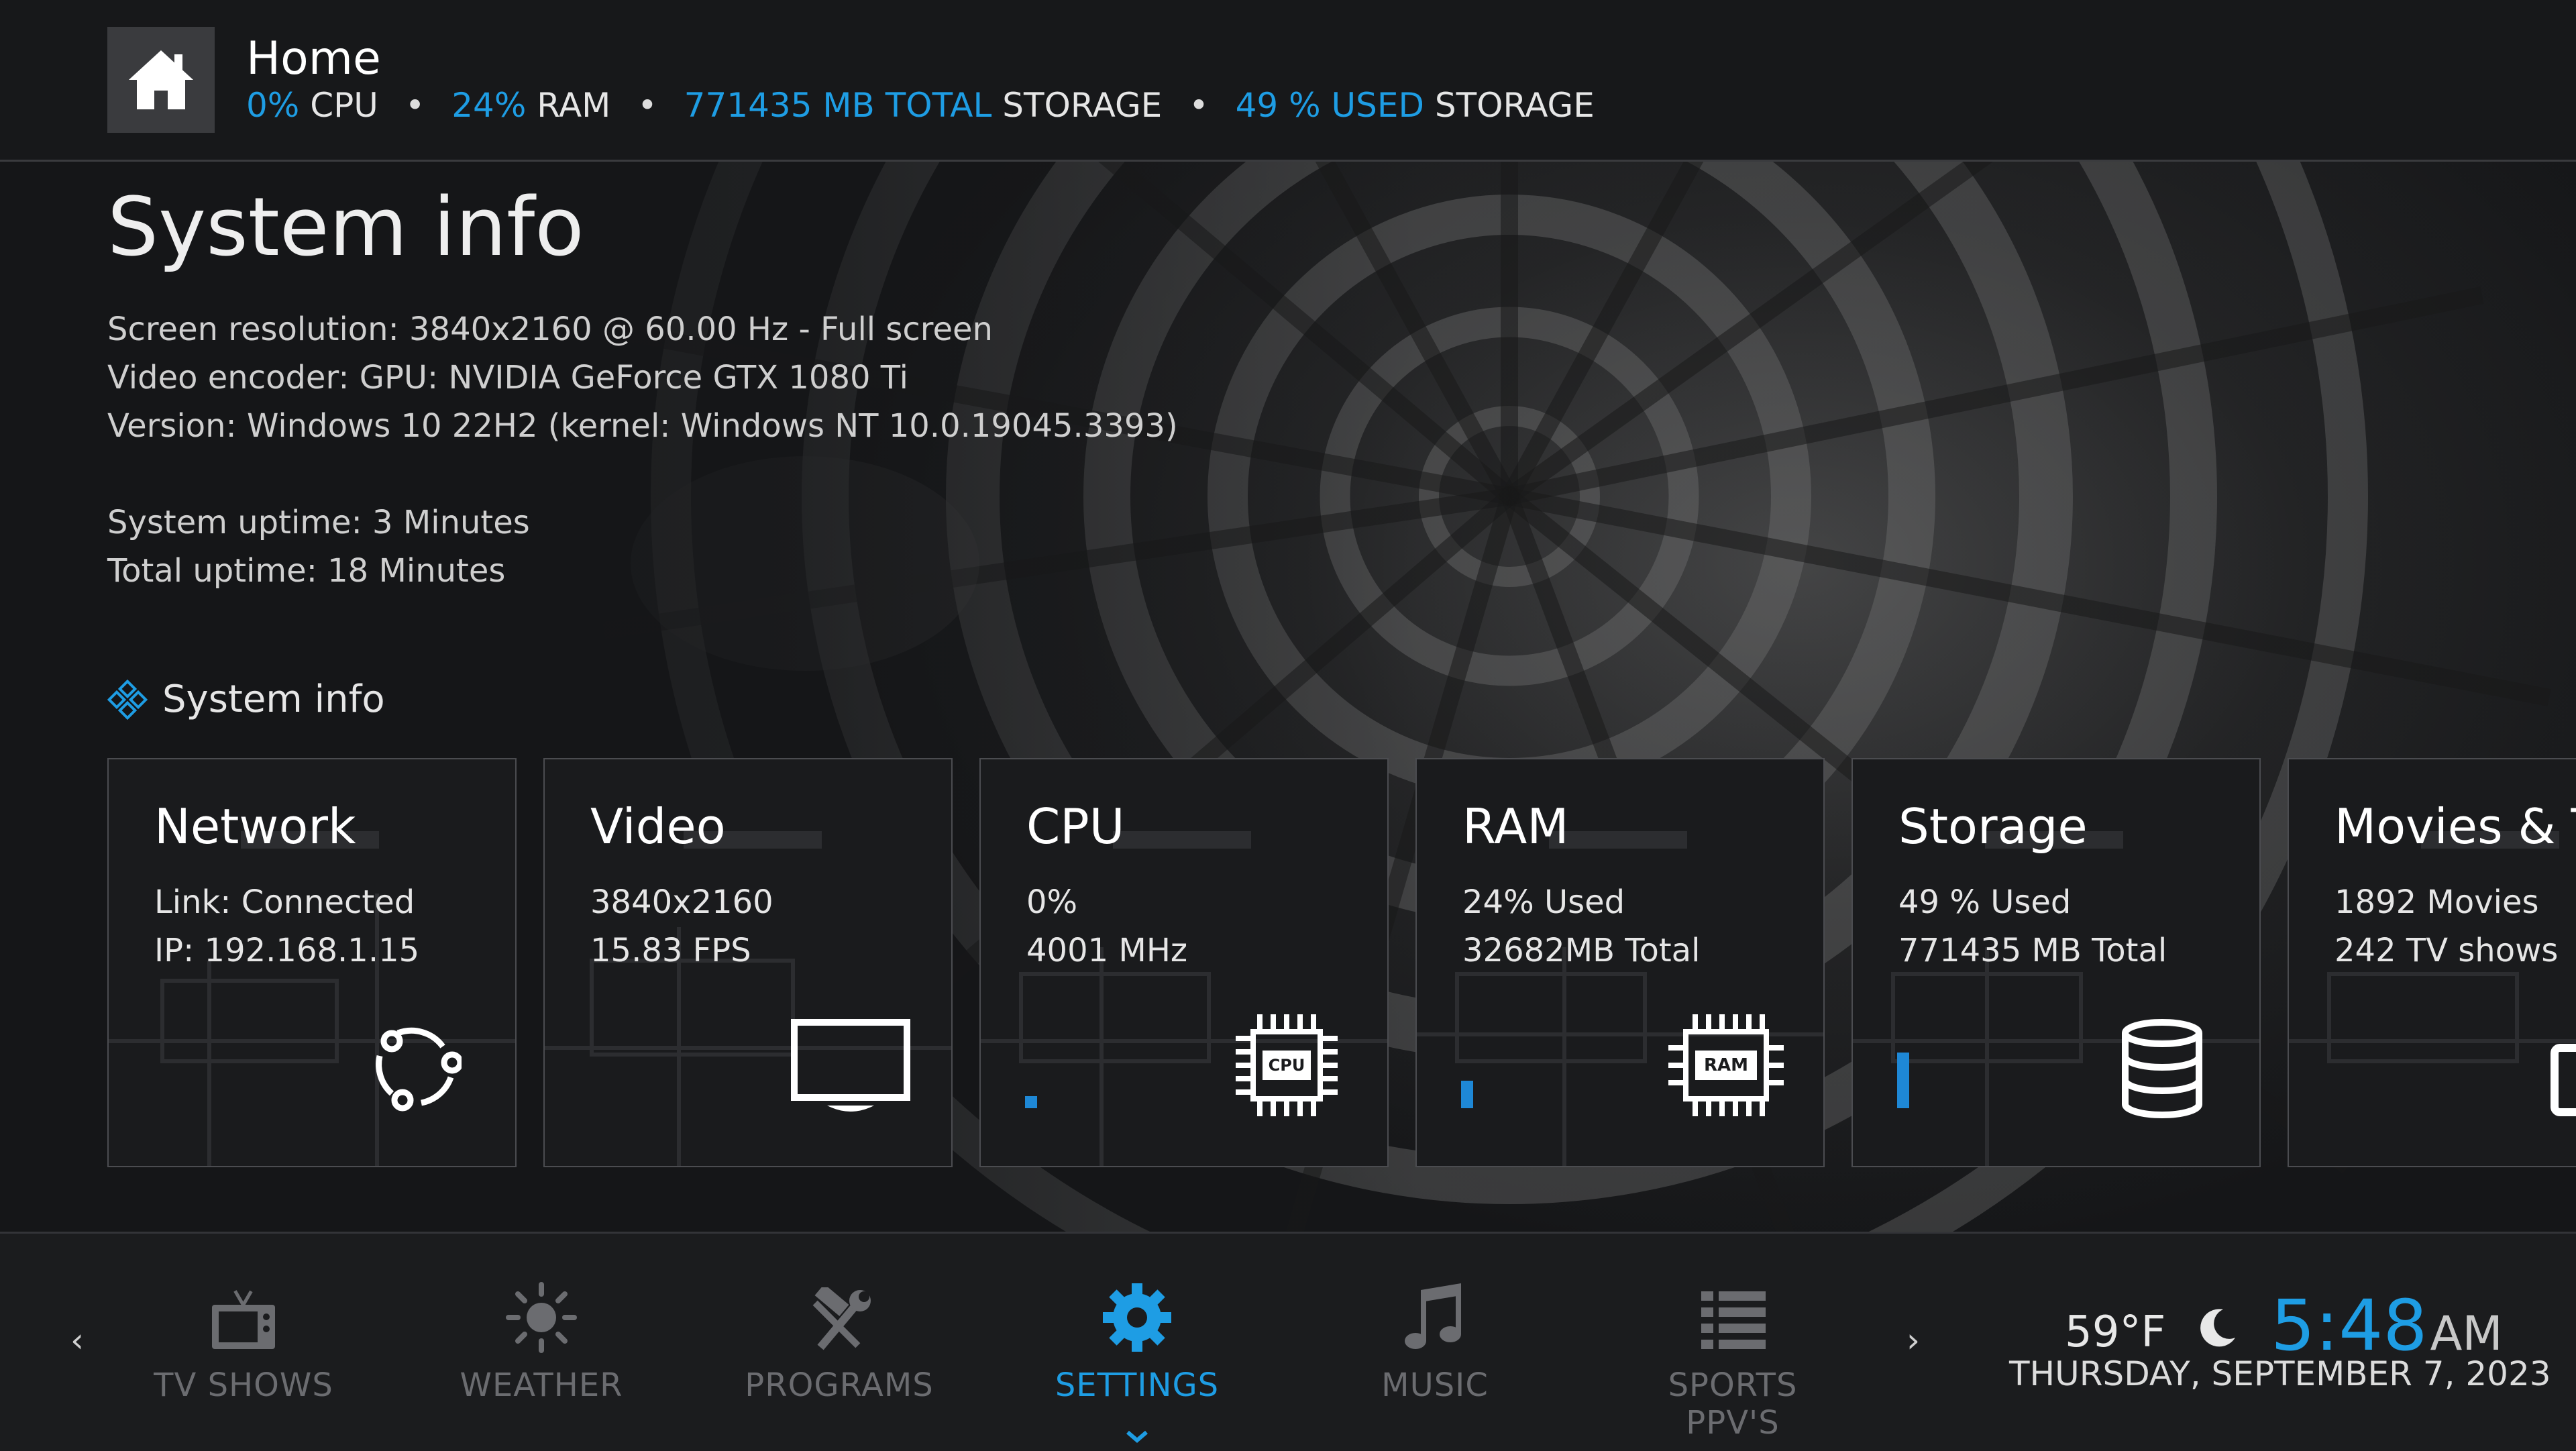 This screenshot has height=1451, width=2576. I want to click on card-line-2: 242 TV shows, so click(2446, 950).